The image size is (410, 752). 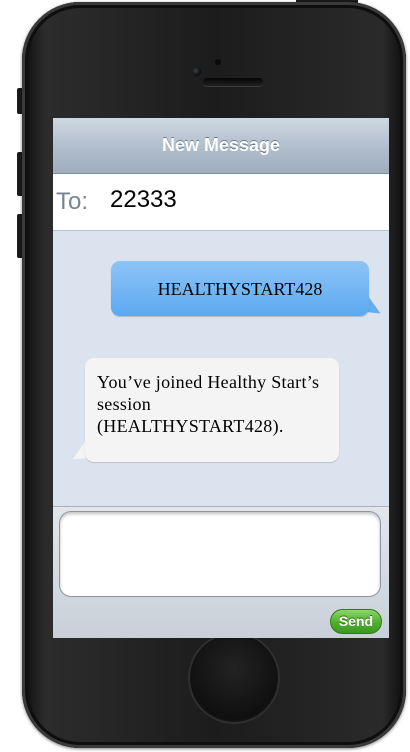 I want to click on outgoing-message-bubble: HEALTHYSTART428, so click(x=240, y=288).